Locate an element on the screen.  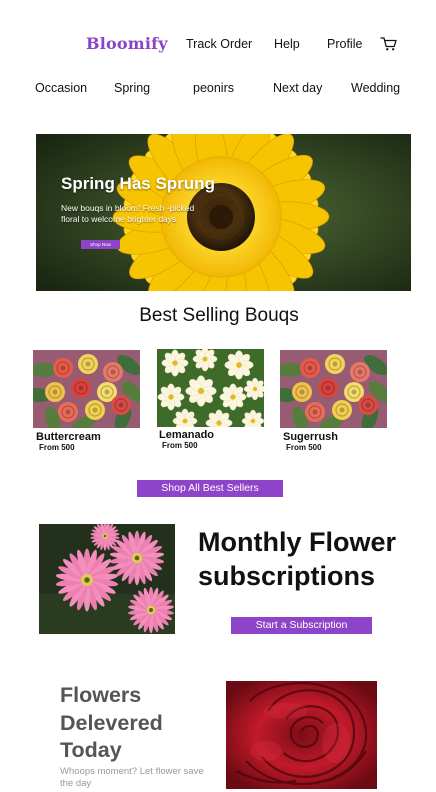
delivery-title-line: Delevered is located at coordinates (111, 722).